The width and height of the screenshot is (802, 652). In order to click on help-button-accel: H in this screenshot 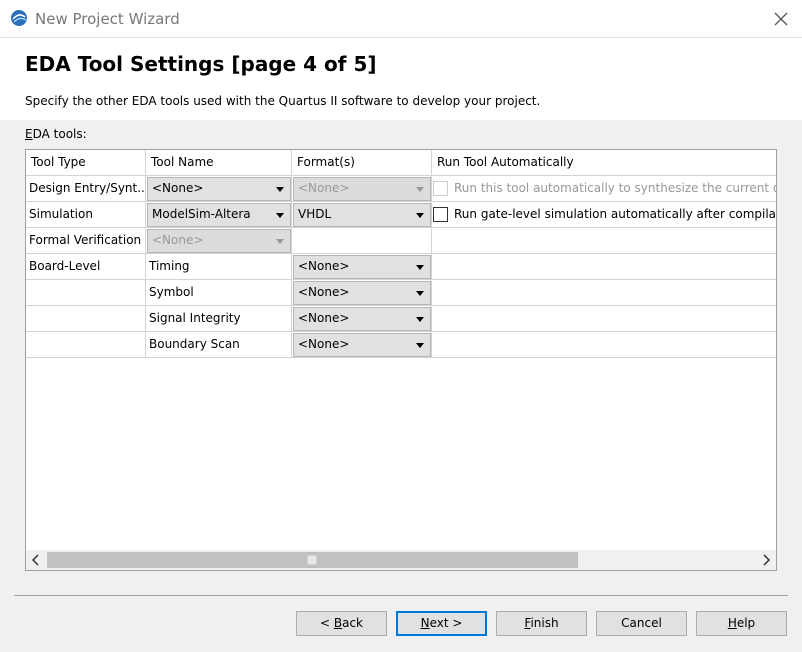, I will do `click(732, 623)`.